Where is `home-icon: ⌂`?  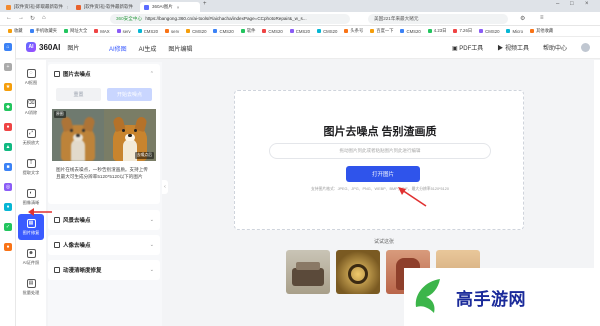
home-icon: ⌂ is located at coordinates (44, 18).